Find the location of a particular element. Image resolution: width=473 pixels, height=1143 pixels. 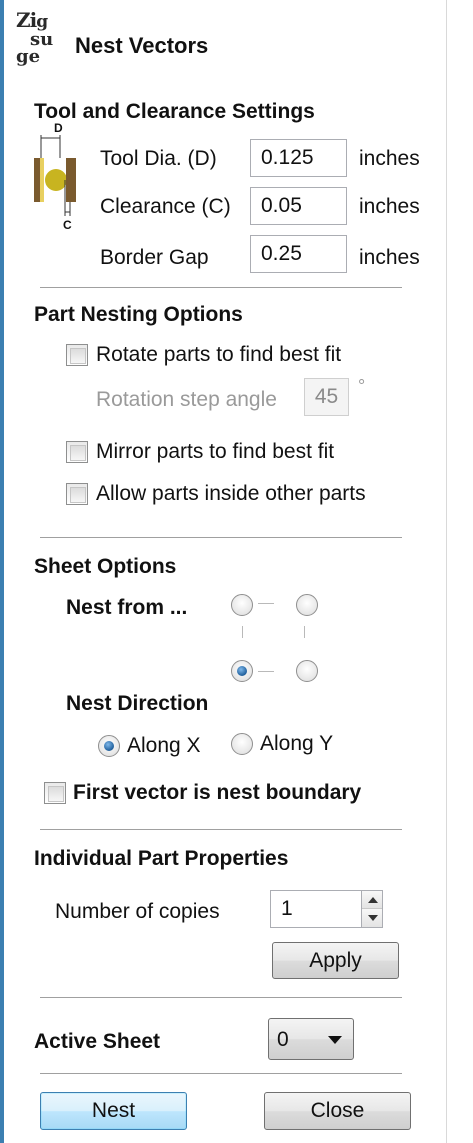

copies-label: Number of copies is located at coordinates (137, 911).